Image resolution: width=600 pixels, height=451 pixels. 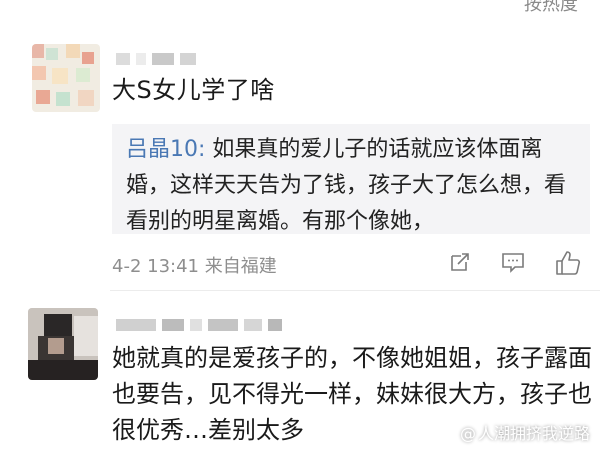 What do you see at coordinates (551, 8) in the screenshot?
I see `sort-hot-label: 按热度` at bounding box center [551, 8].